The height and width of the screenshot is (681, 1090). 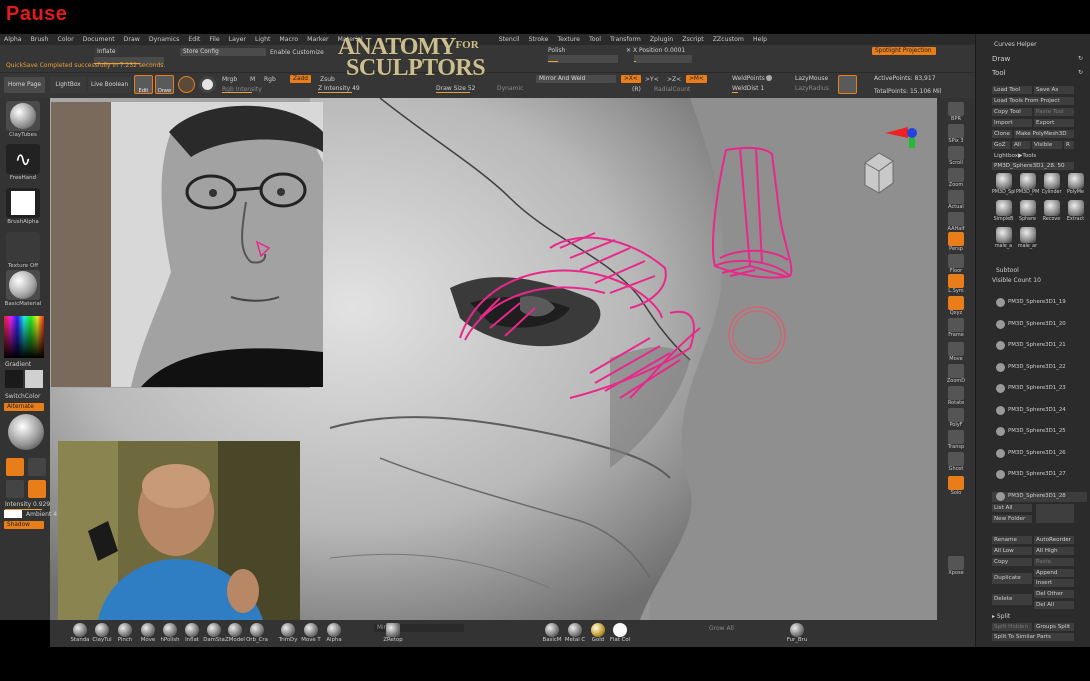 I want to click on subtool-header: Subtool, so click(x=1007, y=270).